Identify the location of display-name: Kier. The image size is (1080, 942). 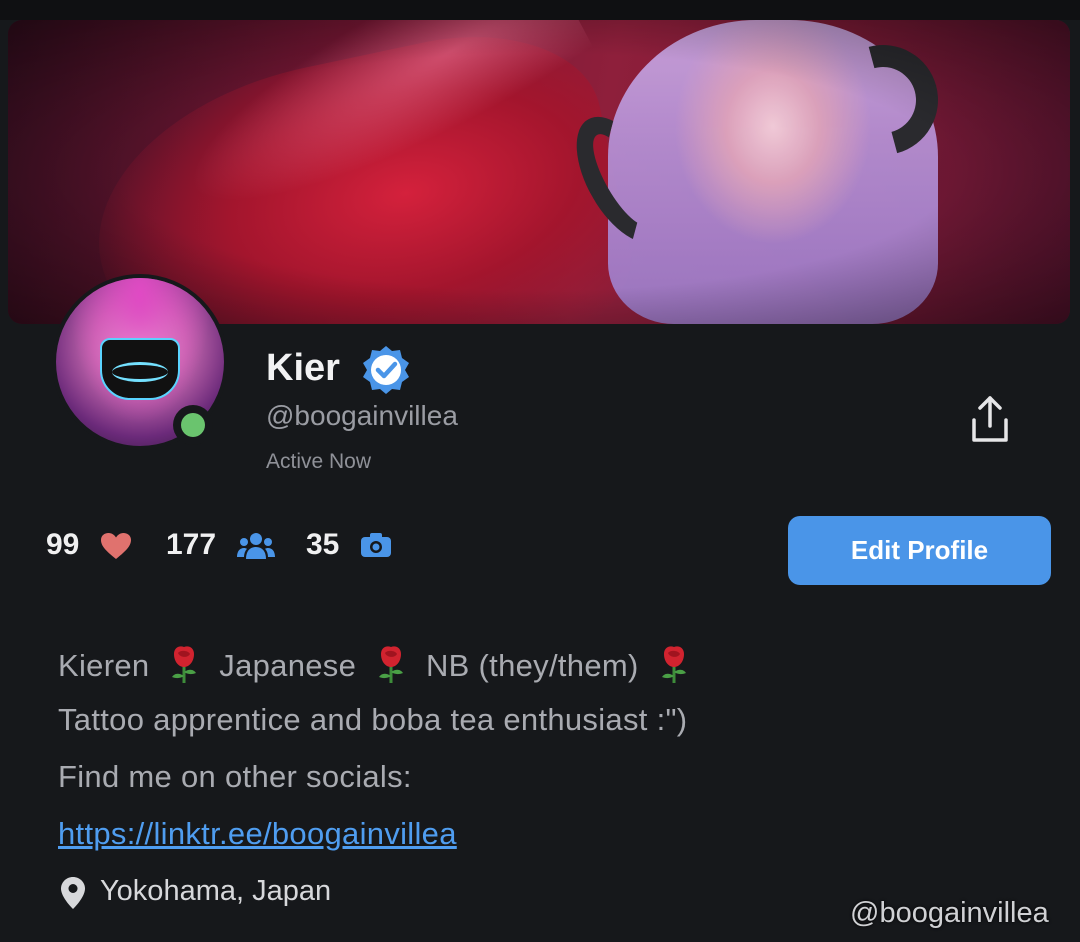
(303, 368).